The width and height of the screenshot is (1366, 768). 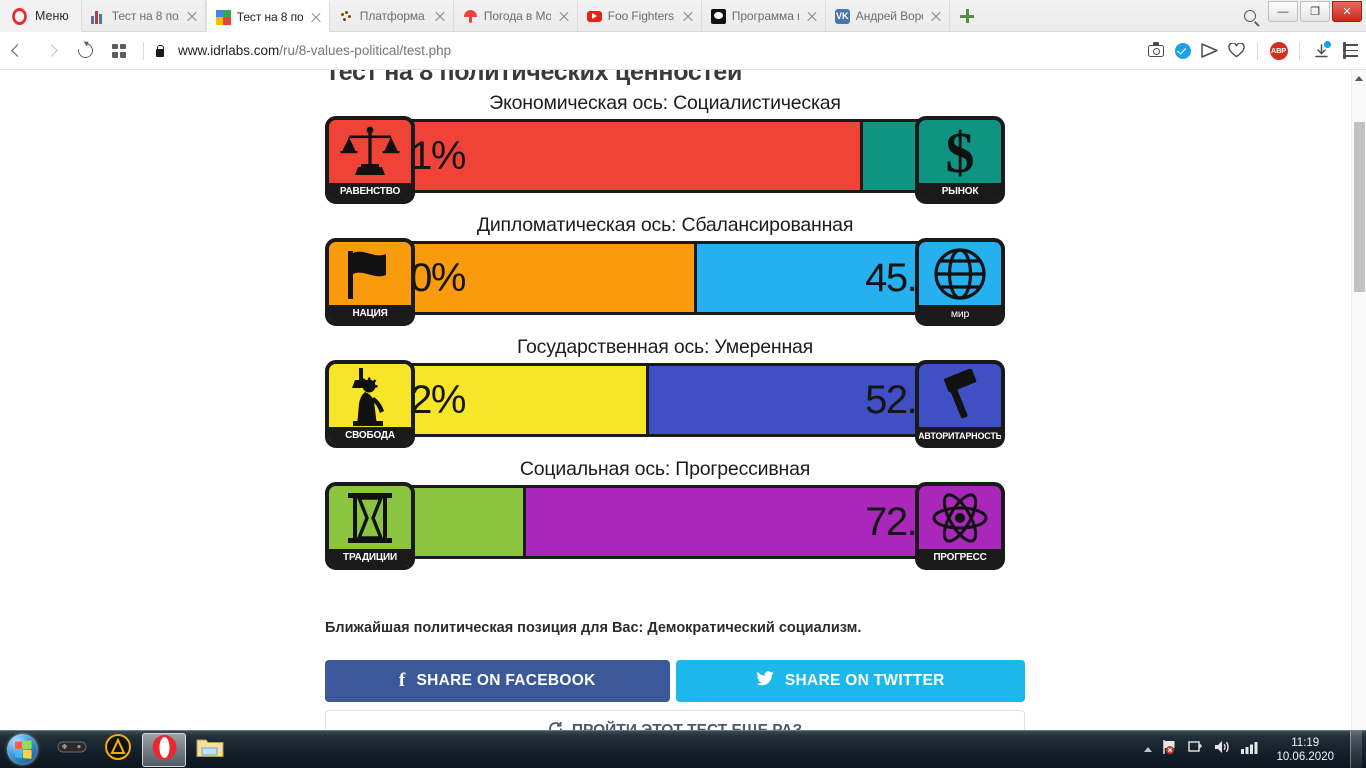 I want to click on axis-label: Экономическая ось: Социалистическая, so click(x=665, y=103).